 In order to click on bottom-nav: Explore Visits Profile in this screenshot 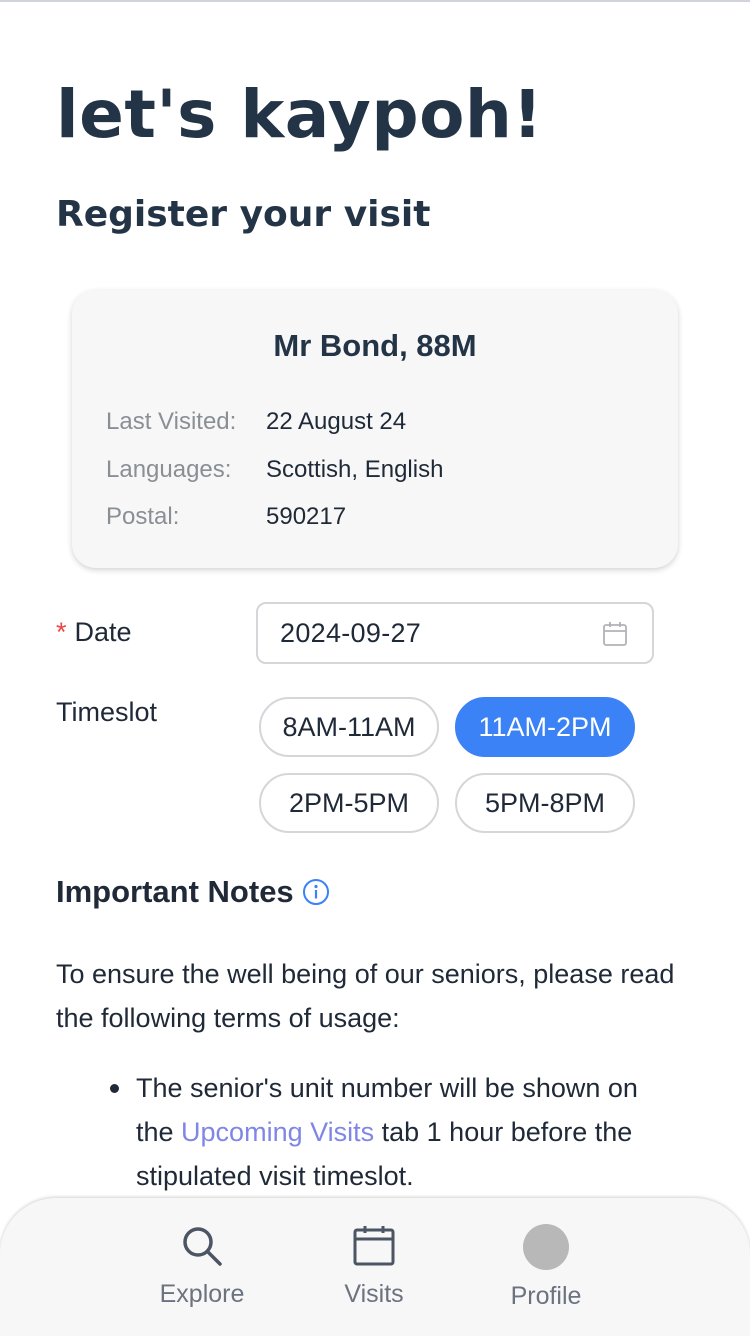, I will do `click(375, 1267)`.